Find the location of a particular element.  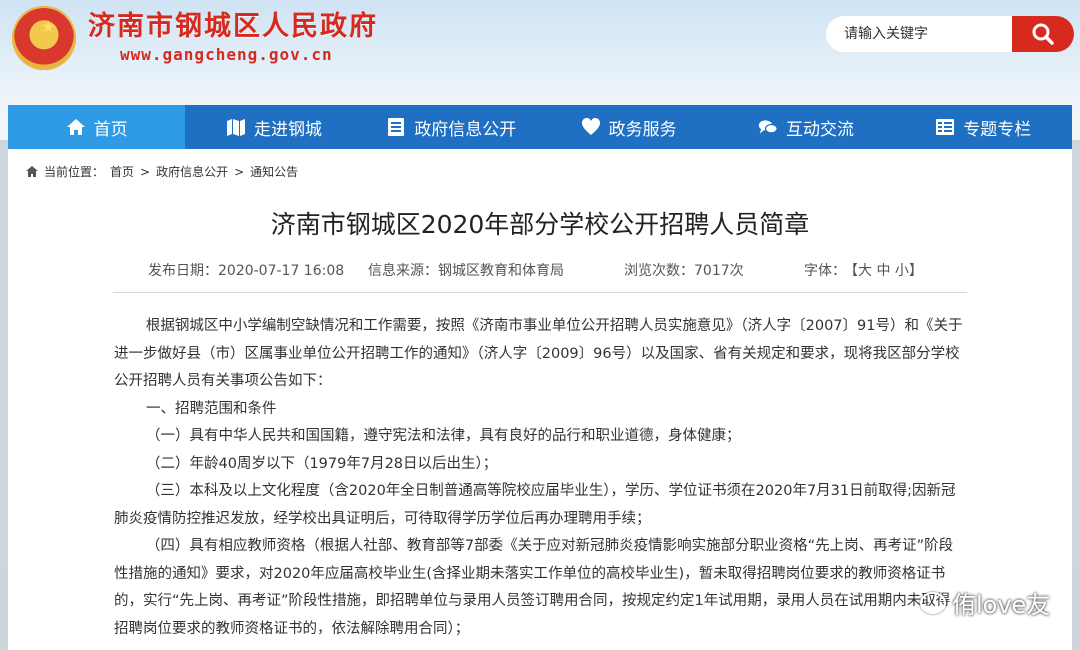

column-icon is located at coordinates (945, 127).